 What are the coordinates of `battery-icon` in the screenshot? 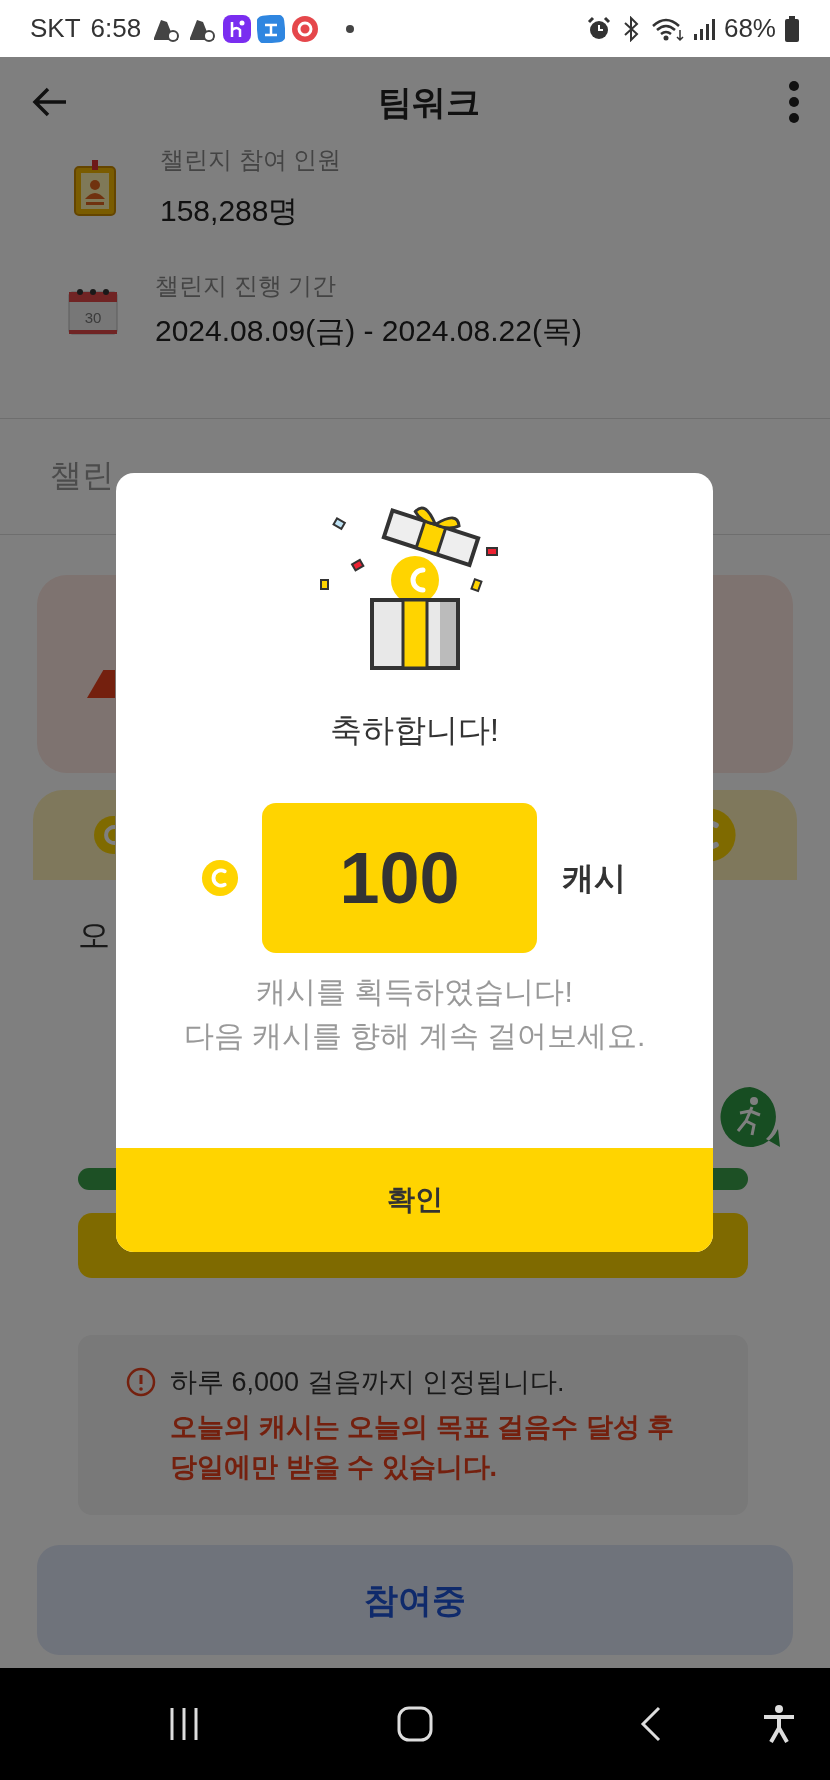 It's located at (792, 28).